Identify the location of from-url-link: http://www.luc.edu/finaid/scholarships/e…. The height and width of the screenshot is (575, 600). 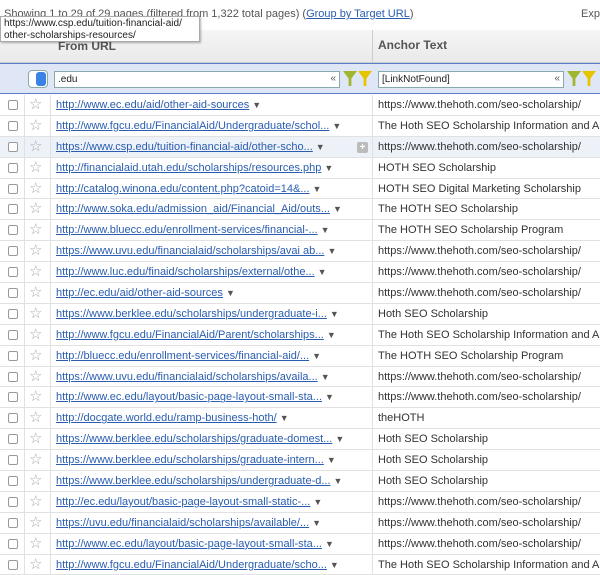
(191, 272).